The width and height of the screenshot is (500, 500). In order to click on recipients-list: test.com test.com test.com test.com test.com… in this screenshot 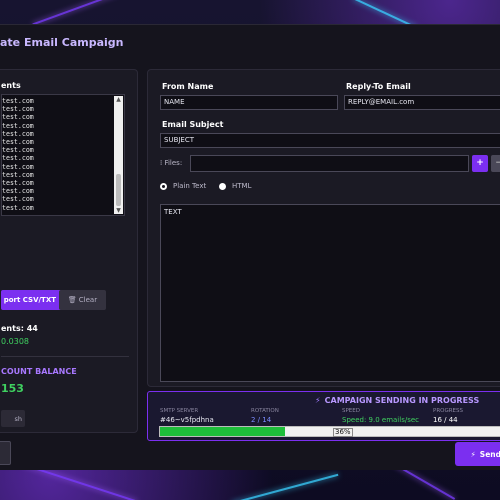, I will do `click(63, 153)`.